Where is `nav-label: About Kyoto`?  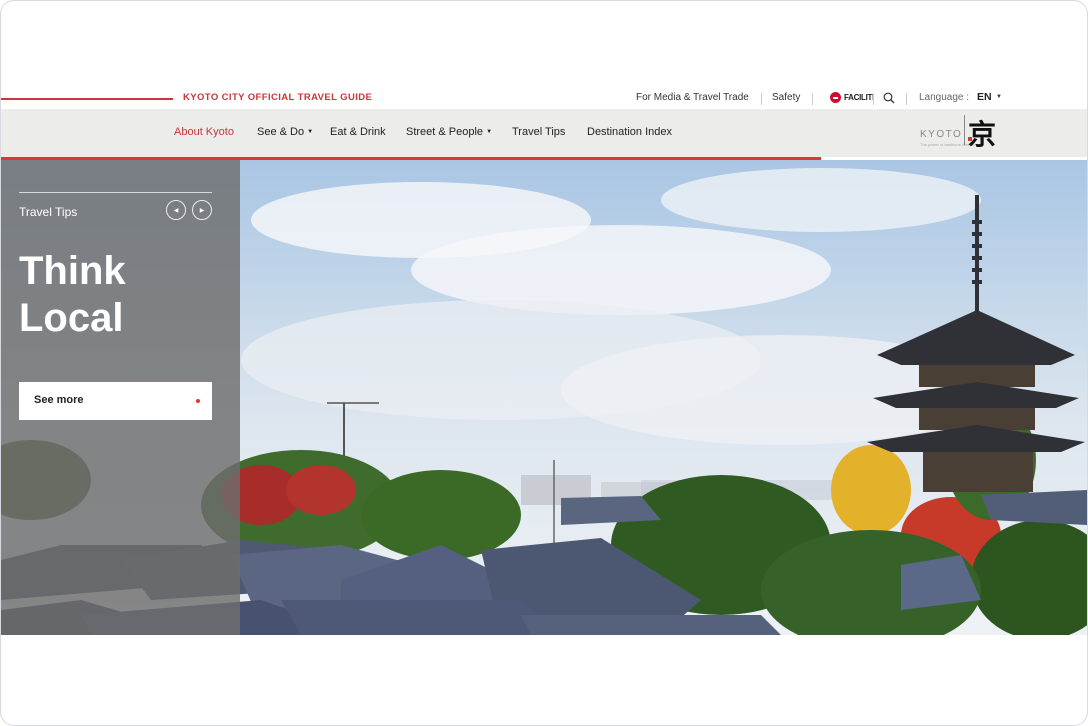 nav-label: About Kyoto is located at coordinates (204, 132).